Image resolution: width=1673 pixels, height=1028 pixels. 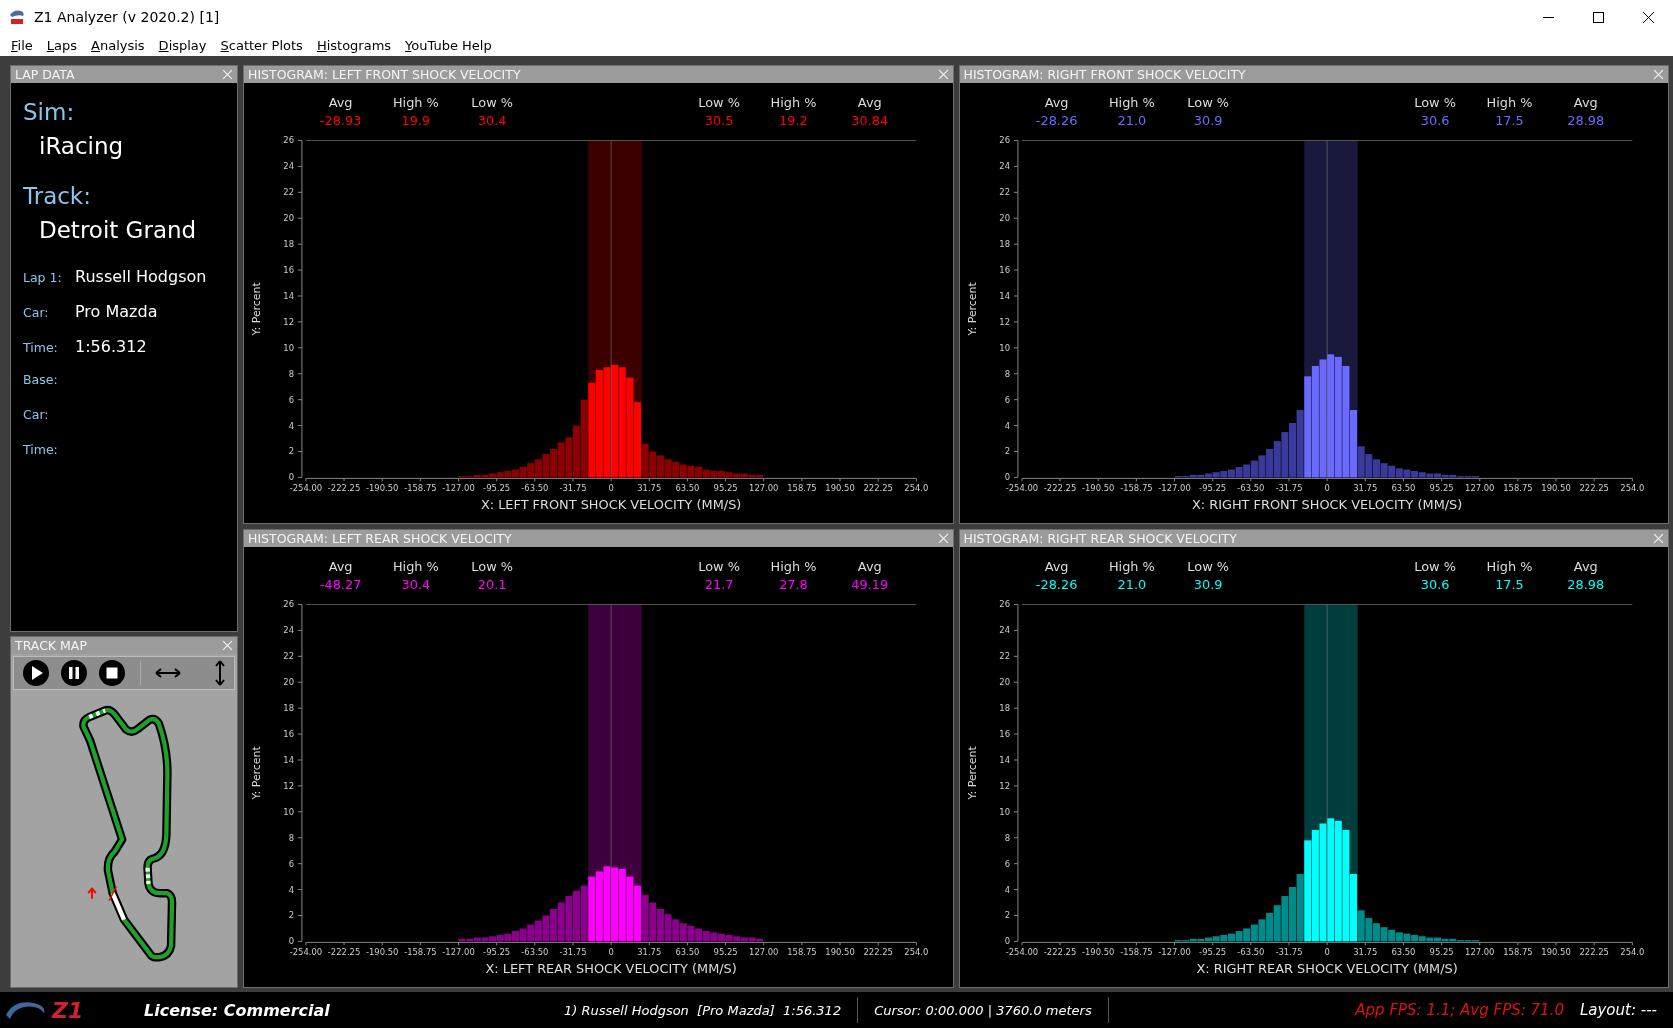 What do you see at coordinates (291, 915) in the screenshot?
I see `y-tick-label: 2` at bounding box center [291, 915].